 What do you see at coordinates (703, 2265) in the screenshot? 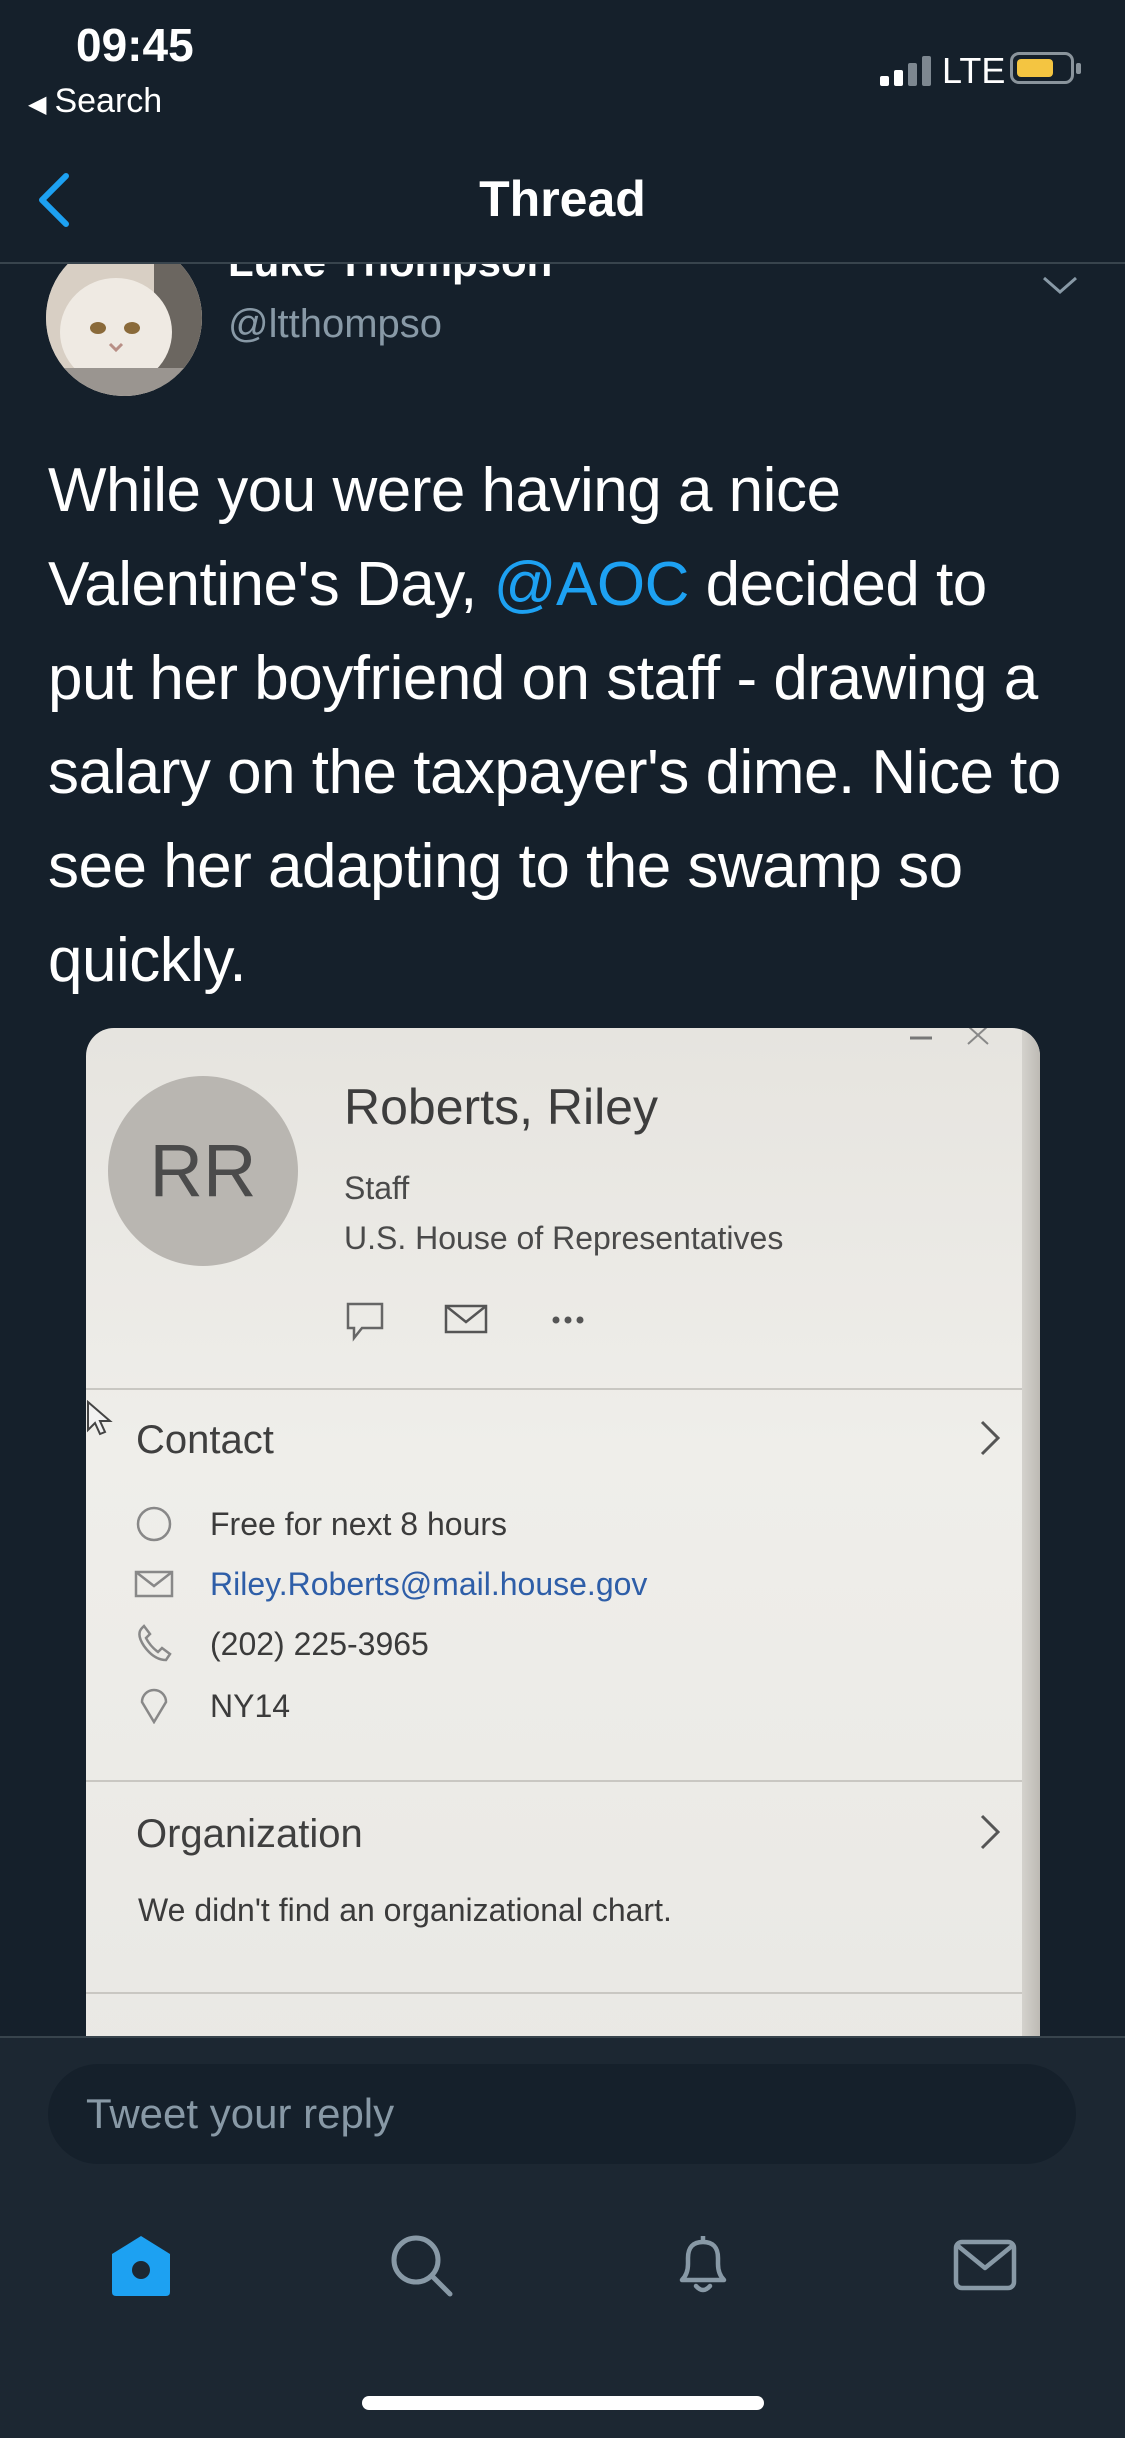
I see `bell-icon` at bounding box center [703, 2265].